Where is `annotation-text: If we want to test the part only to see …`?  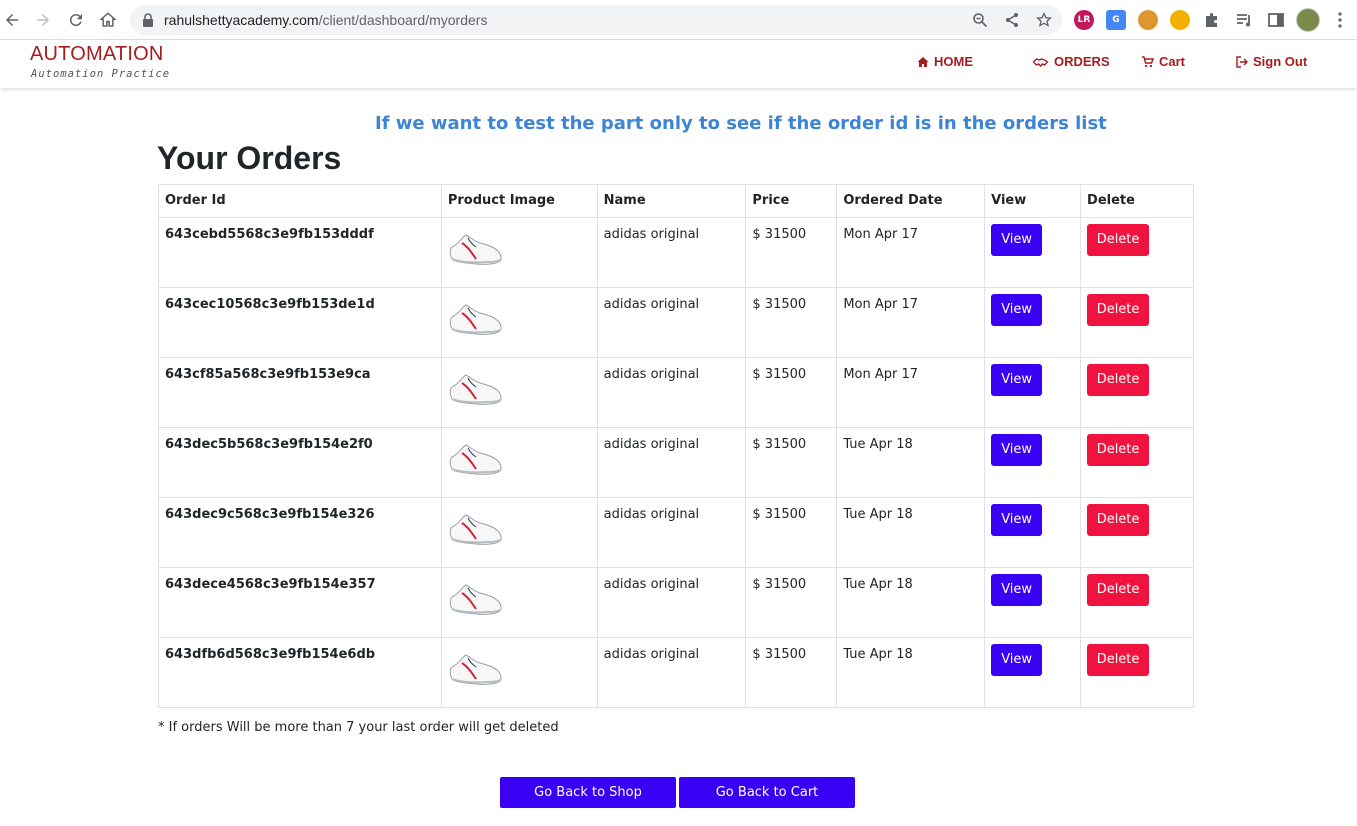 annotation-text: If we want to test the part only to see … is located at coordinates (741, 123).